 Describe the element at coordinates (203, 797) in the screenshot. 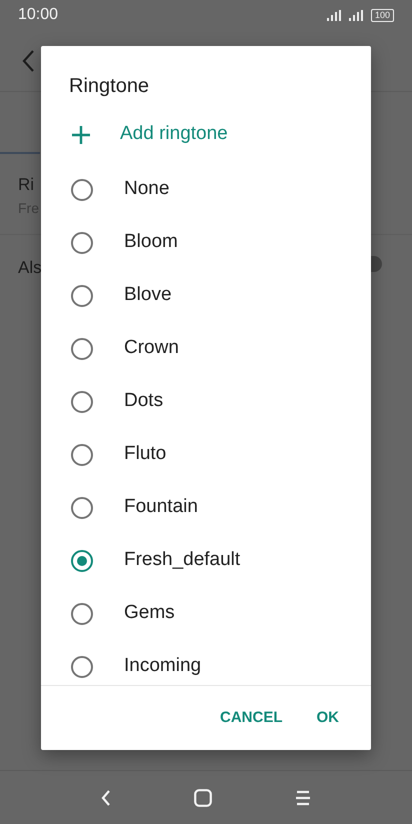

I see `home-icon` at that location.